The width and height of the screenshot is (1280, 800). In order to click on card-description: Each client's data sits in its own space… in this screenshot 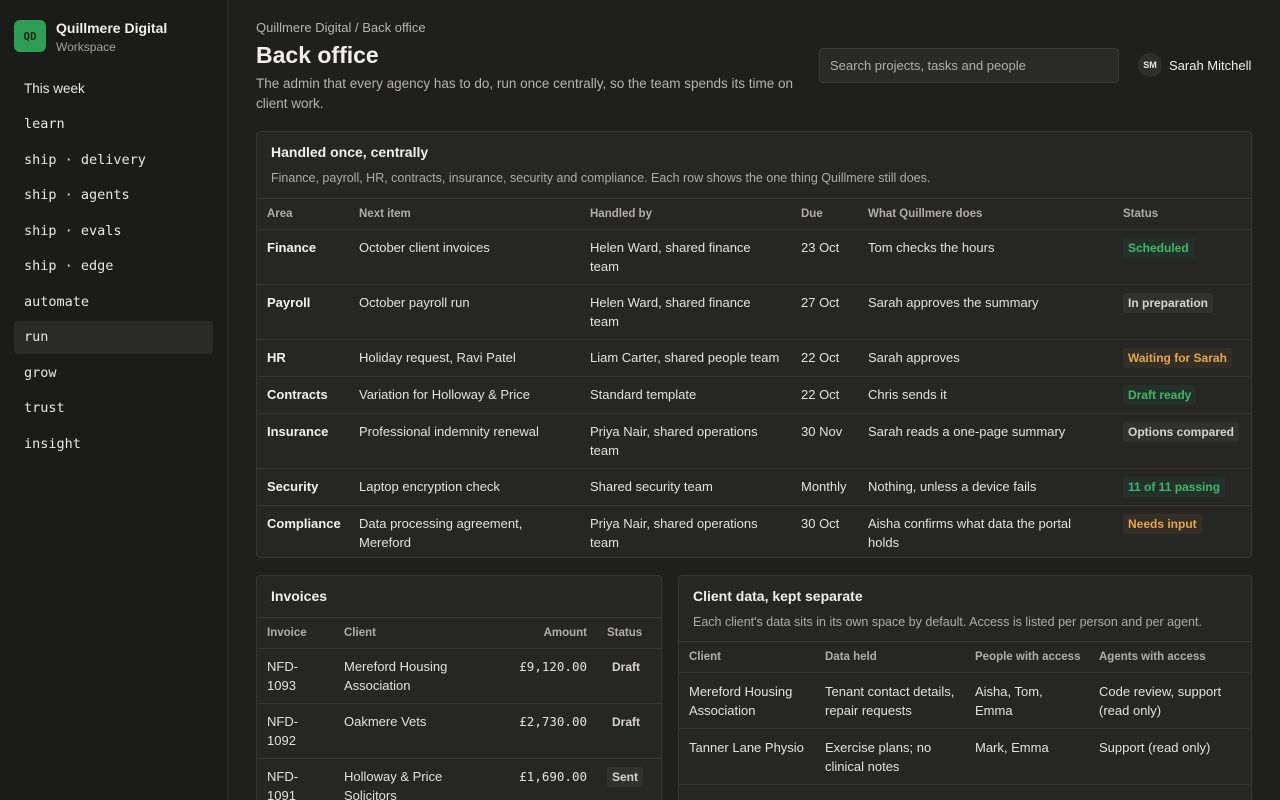, I will do `click(947, 622)`.